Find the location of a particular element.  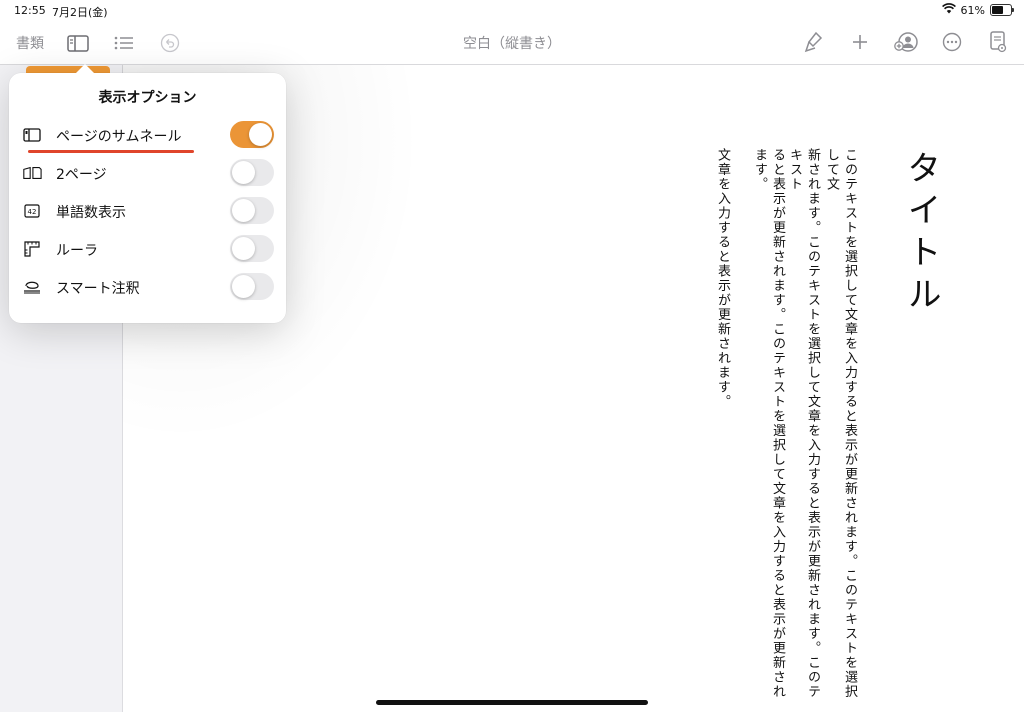

format-button is located at coordinates (814, 42).